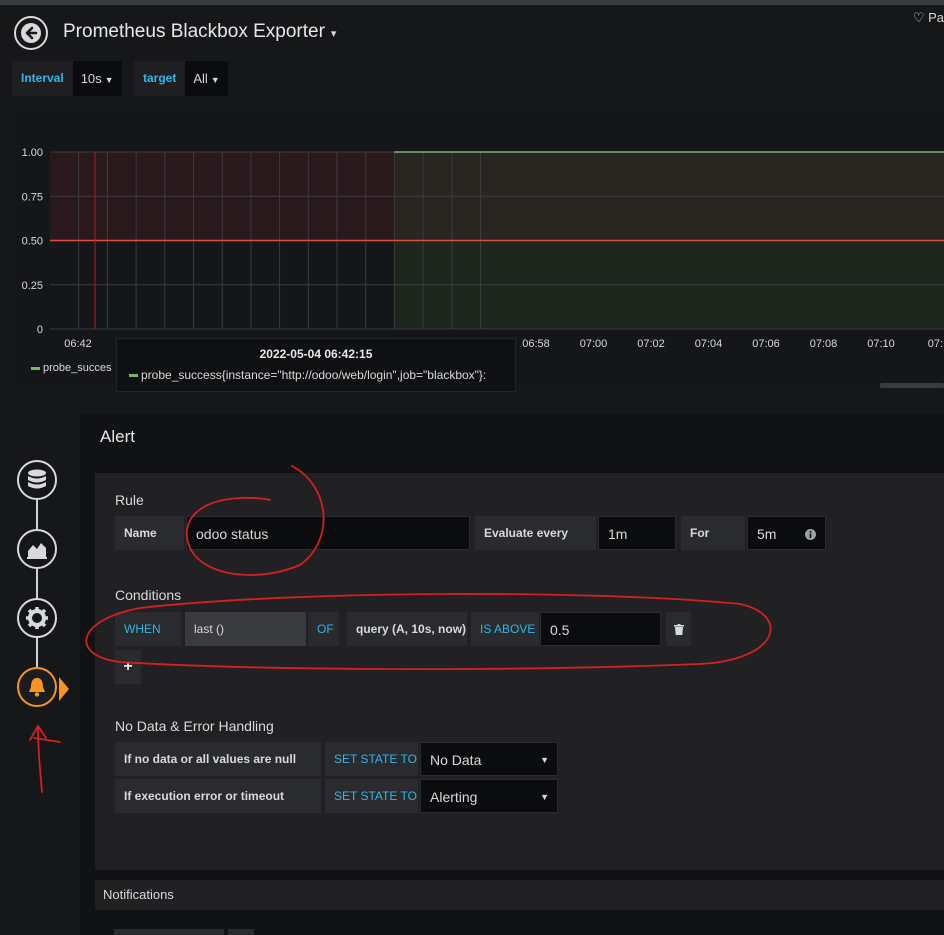 The image size is (944, 935). I want to click on notification-field-stub, so click(169, 932).